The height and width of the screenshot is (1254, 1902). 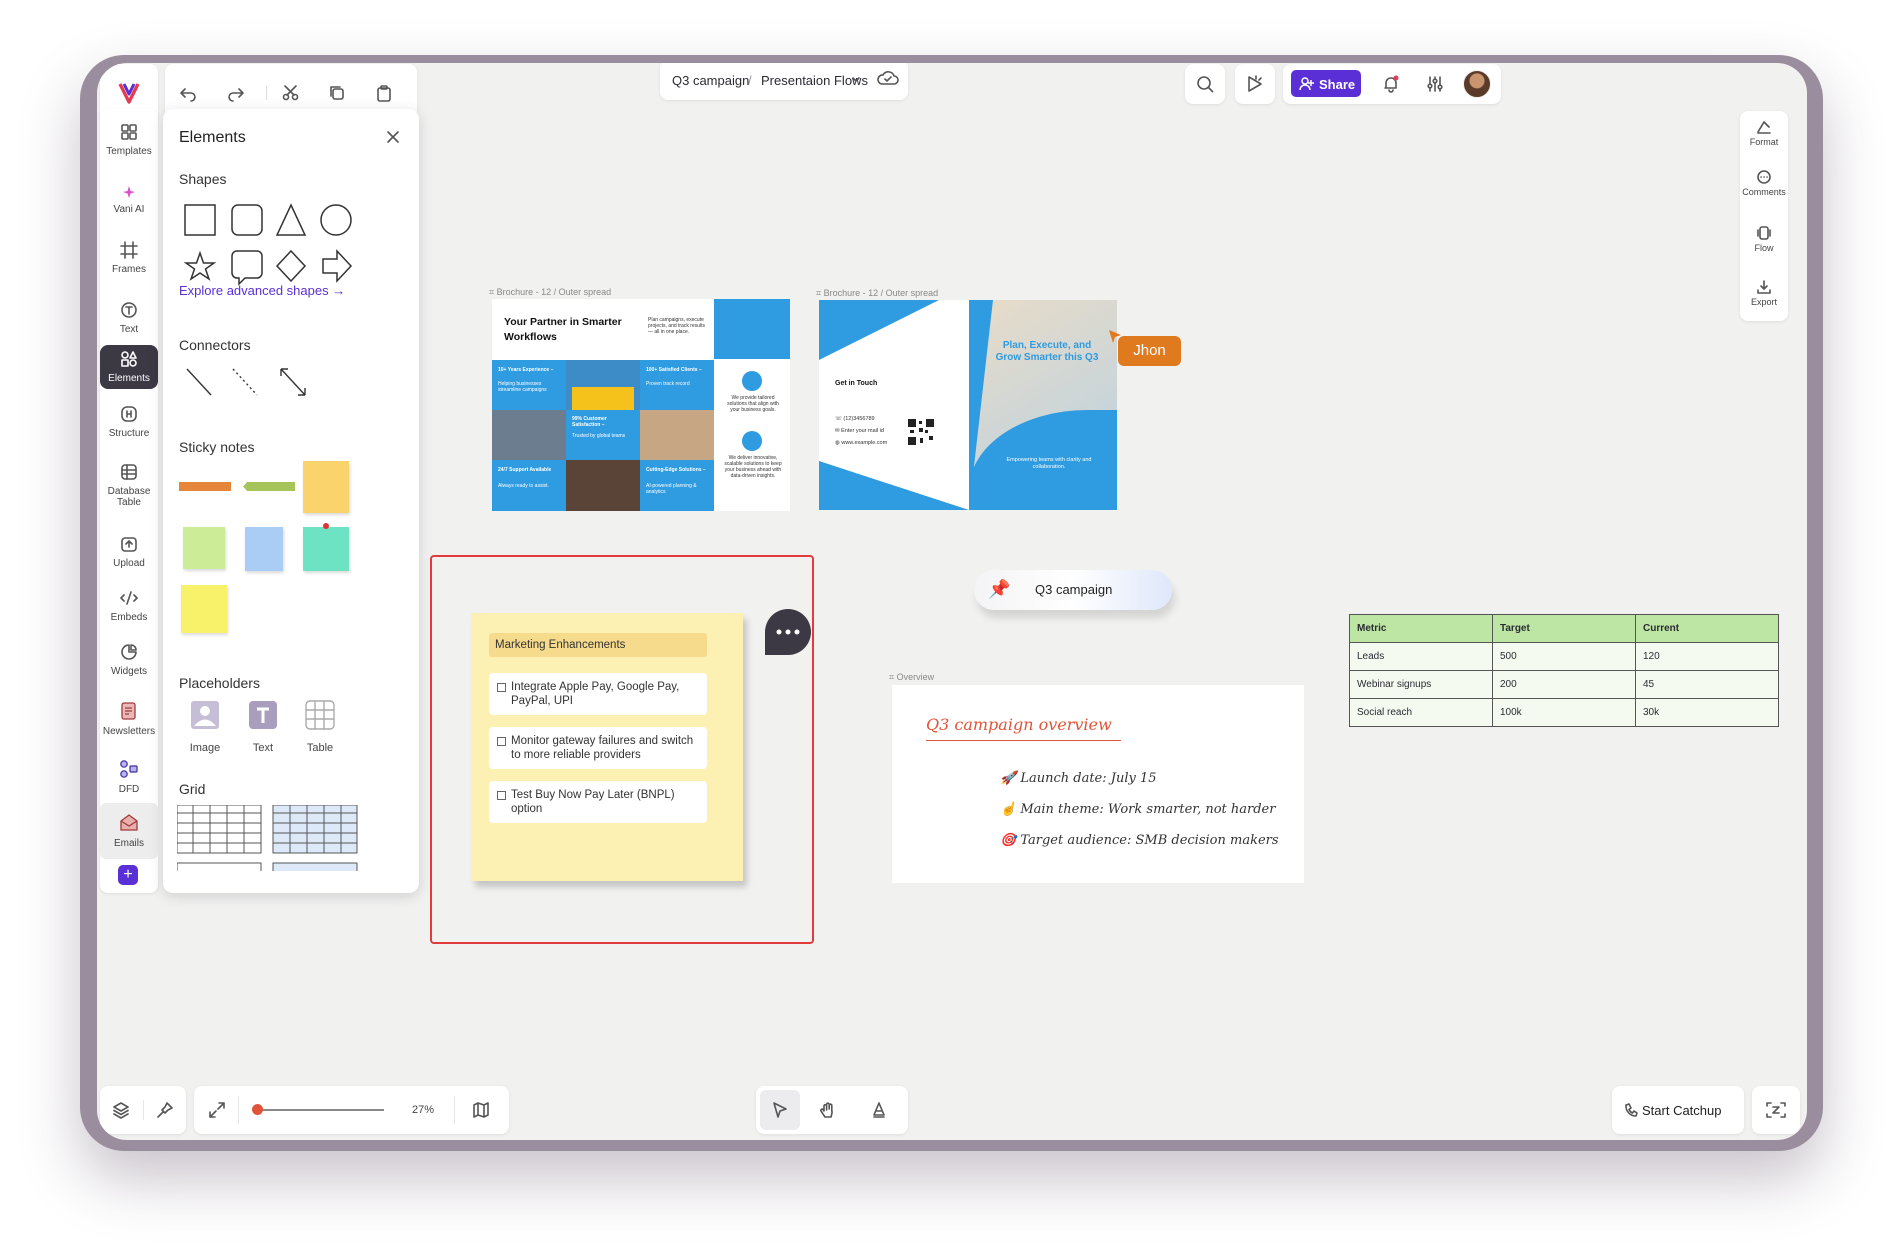 What do you see at coordinates (1421, 712) in the screenshot?
I see `table-cell: Social reach` at bounding box center [1421, 712].